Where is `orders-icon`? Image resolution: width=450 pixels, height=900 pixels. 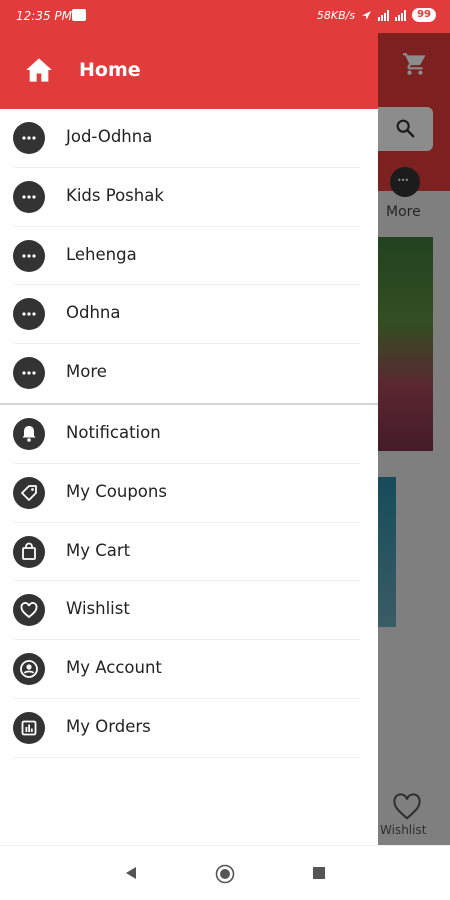
orders-icon is located at coordinates (29, 727).